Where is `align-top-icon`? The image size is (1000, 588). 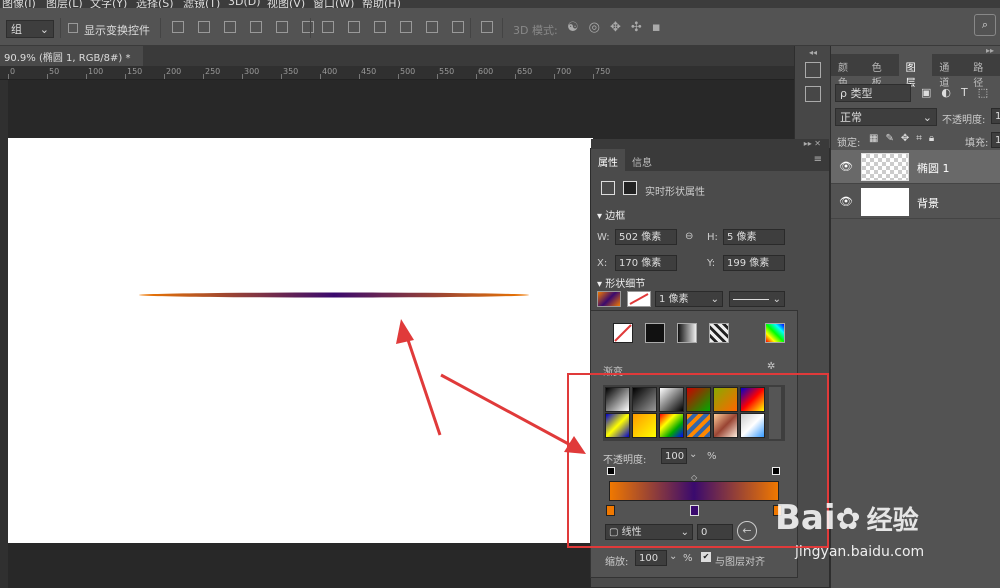
align-top-icon is located at coordinates (178, 27).